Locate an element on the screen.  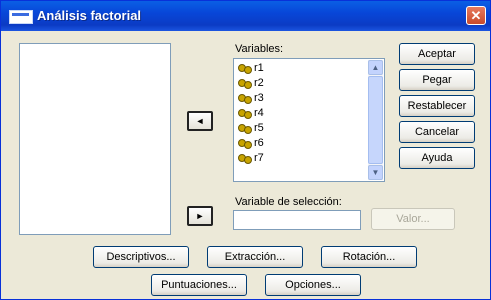
variable-label: r7 is located at coordinates (259, 158).